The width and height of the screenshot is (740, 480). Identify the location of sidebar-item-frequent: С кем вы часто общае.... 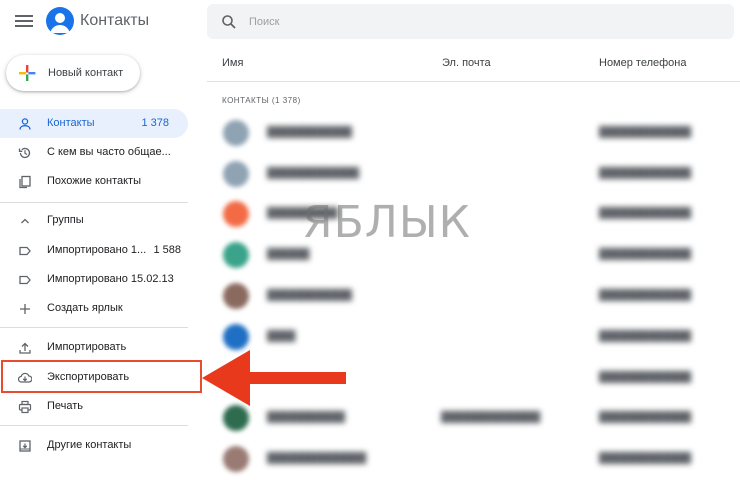
(100, 152).